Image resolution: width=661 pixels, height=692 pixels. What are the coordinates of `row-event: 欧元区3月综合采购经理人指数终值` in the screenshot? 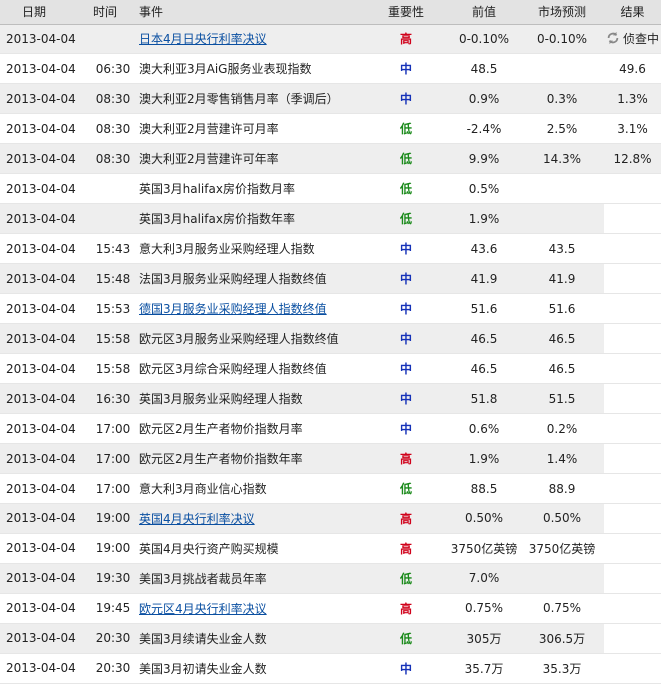 It's located at (250, 369).